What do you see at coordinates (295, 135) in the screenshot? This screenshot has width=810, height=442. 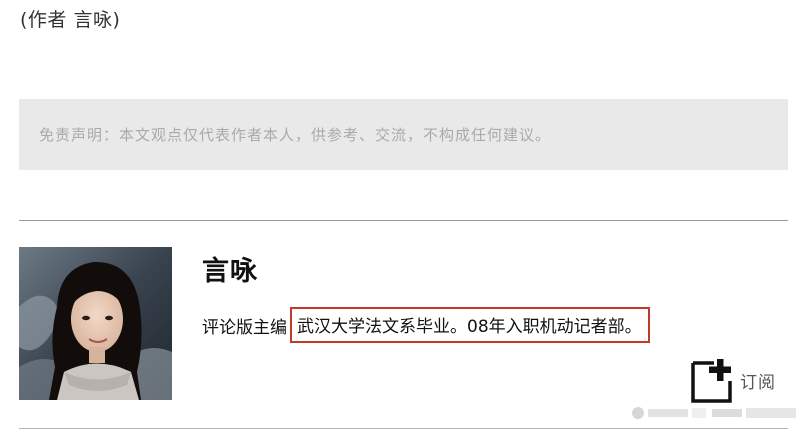 I see `disclaimer-text: 免责声明：本文观点仅代表作者本人，供参考、交流，不构成任何建议。` at bounding box center [295, 135].